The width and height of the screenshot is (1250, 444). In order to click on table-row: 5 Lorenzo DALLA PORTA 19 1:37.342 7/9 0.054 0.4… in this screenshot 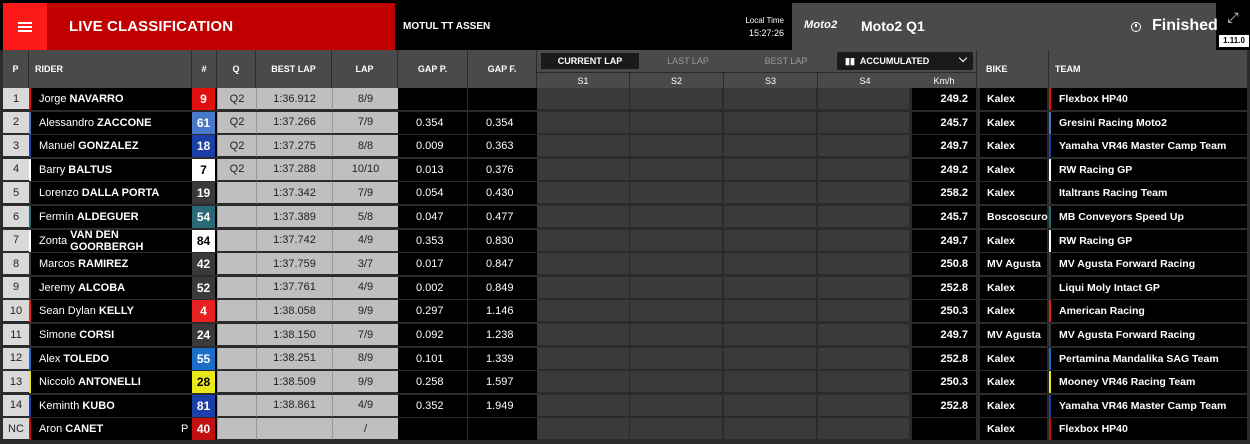, I will do `click(625, 194)`.